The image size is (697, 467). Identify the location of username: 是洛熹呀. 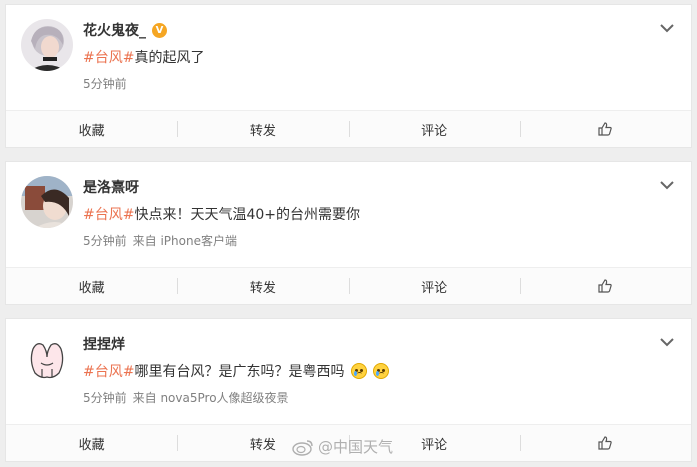
(111, 187).